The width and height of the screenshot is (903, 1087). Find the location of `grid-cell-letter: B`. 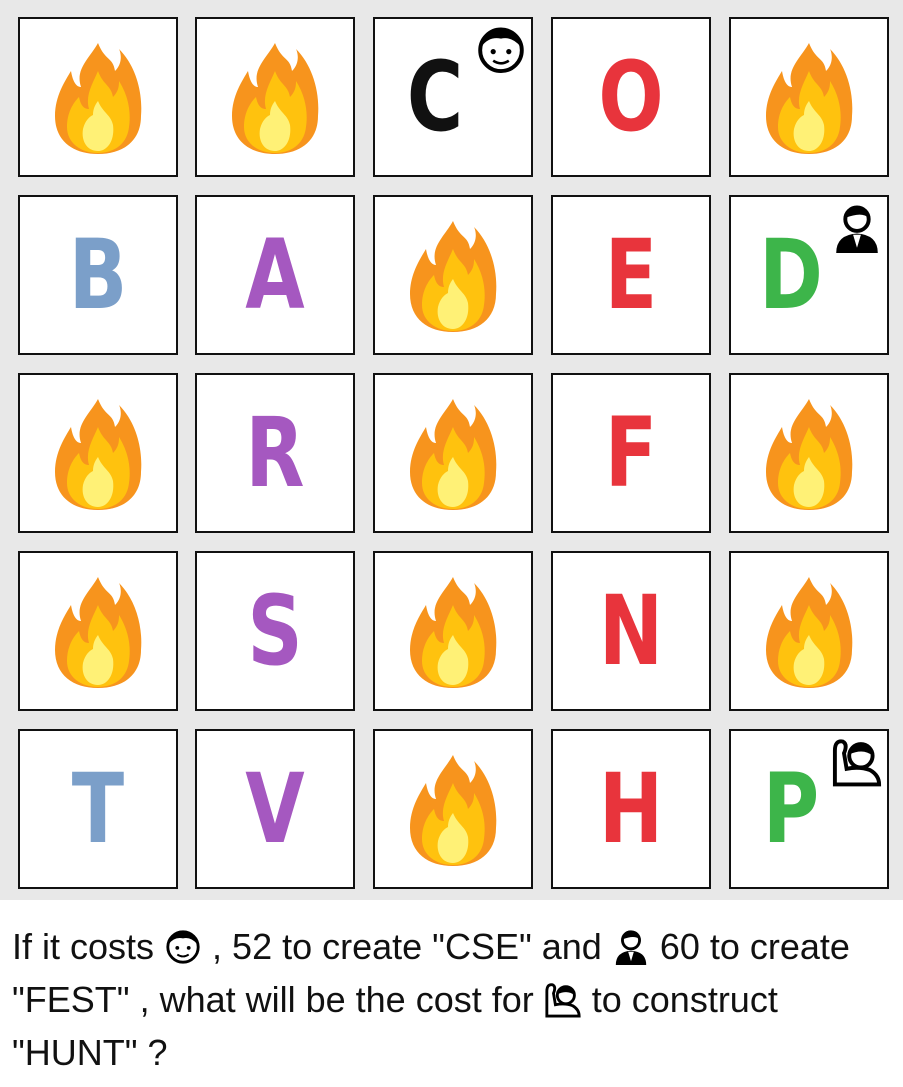

grid-cell-letter: B is located at coordinates (98, 275).